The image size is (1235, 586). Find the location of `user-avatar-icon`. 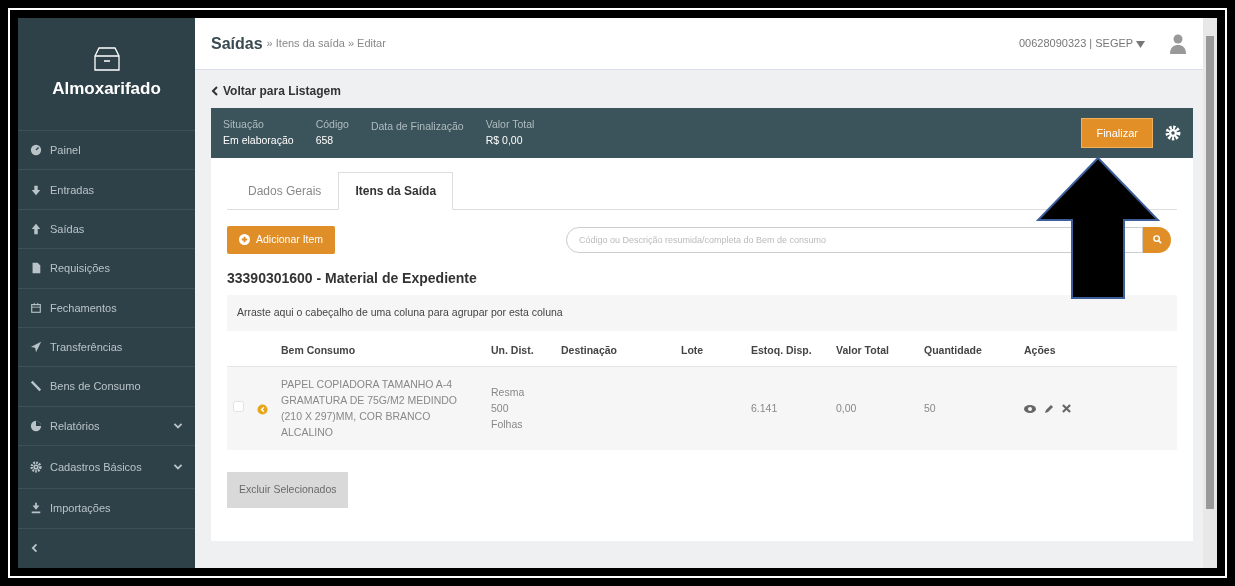

user-avatar-icon is located at coordinates (1178, 43).